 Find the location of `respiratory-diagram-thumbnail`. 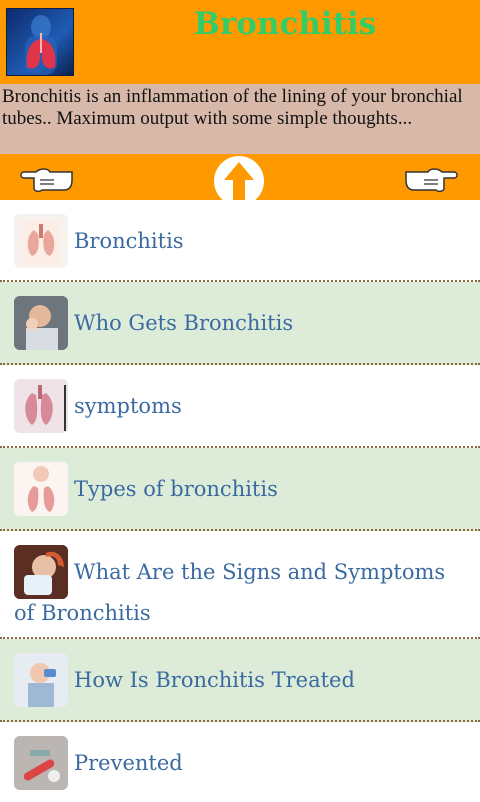

respiratory-diagram-thumbnail is located at coordinates (41, 406).